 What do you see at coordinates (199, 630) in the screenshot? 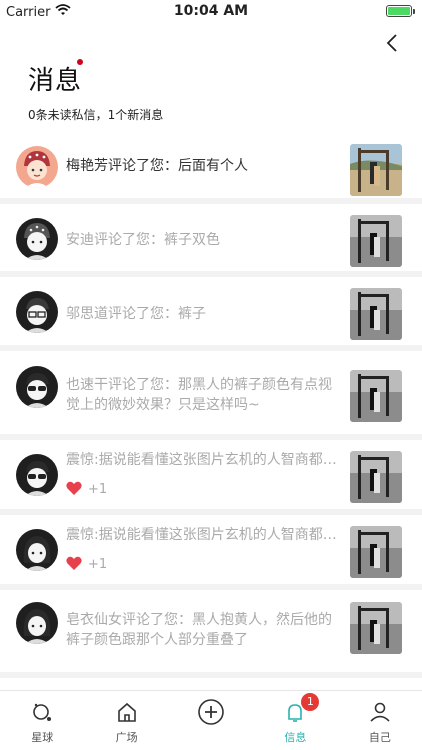
I see `message-text: 皂衣仙女评论了您：黑人抱黄人，然后他的裤子颜色跟那个人部分重叠了` at bounding box center [199, 630].